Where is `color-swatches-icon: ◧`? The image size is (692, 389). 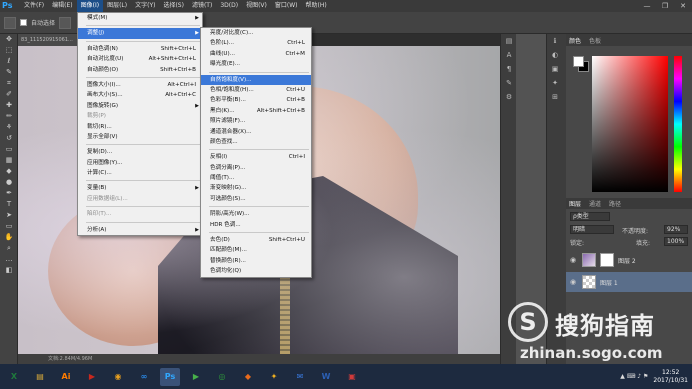
color-swatches-icon: ◧ is located at coordinates (9, 270).